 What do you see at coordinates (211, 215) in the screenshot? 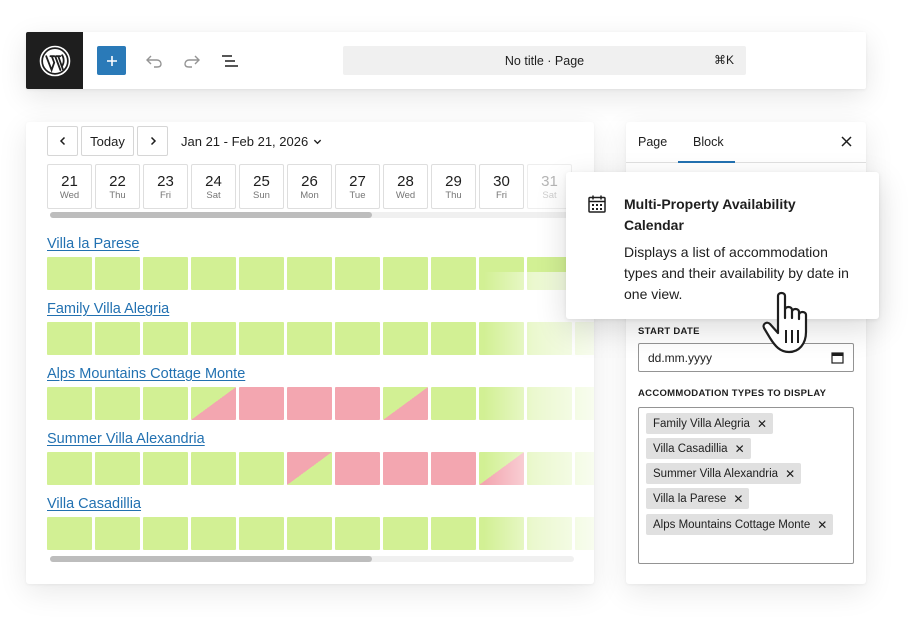
I see `top-scrollbar-thumb` at bounding box center [211, 215].